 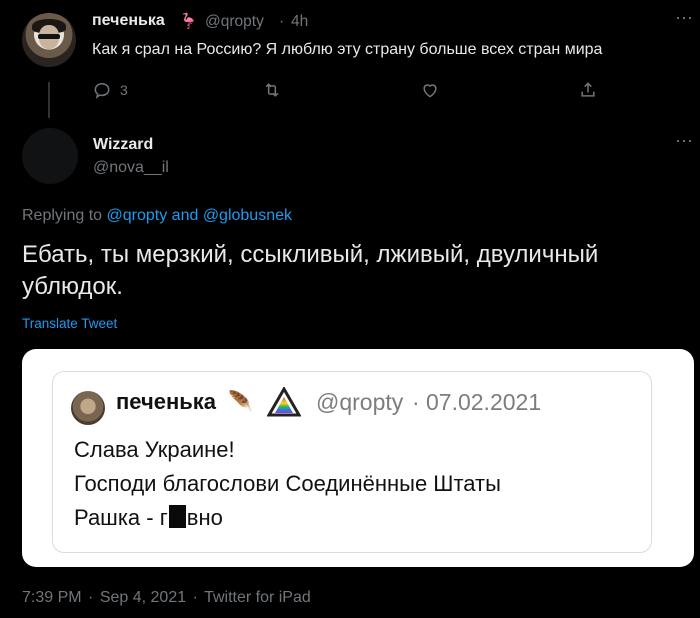 I want to click on reply-count: 3, so click(x=124, y=90).